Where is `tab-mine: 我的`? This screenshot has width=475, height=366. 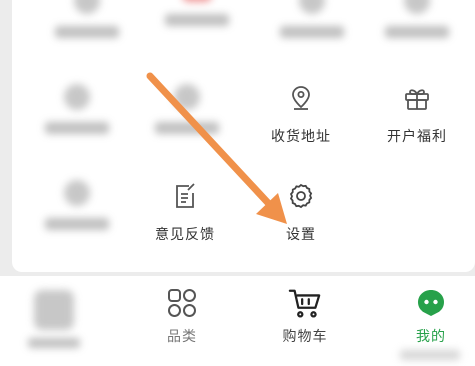
tab-mine: 我的 is located at coordinates (428, 321).